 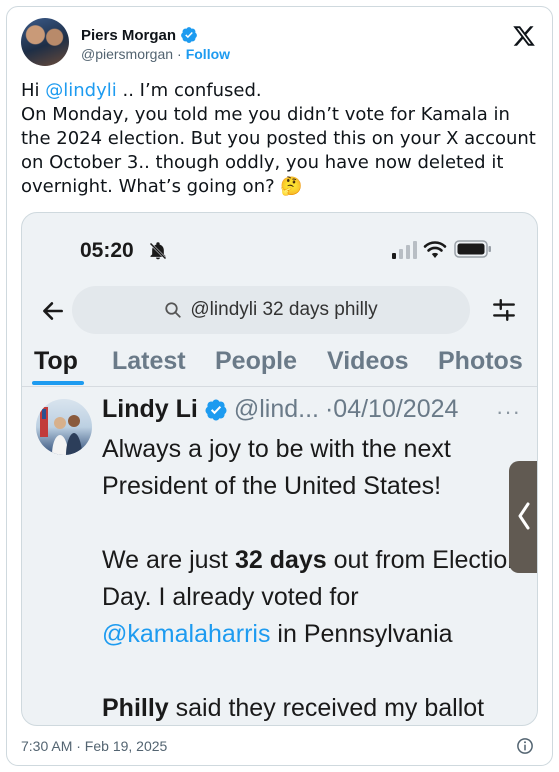 I want to click on signal-icon, so click(x=404, y=250).